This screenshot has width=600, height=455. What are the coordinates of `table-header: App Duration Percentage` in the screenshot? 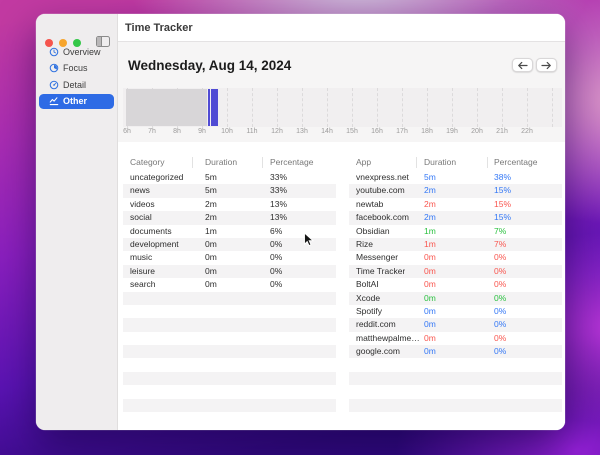 It's located at (455, 163).